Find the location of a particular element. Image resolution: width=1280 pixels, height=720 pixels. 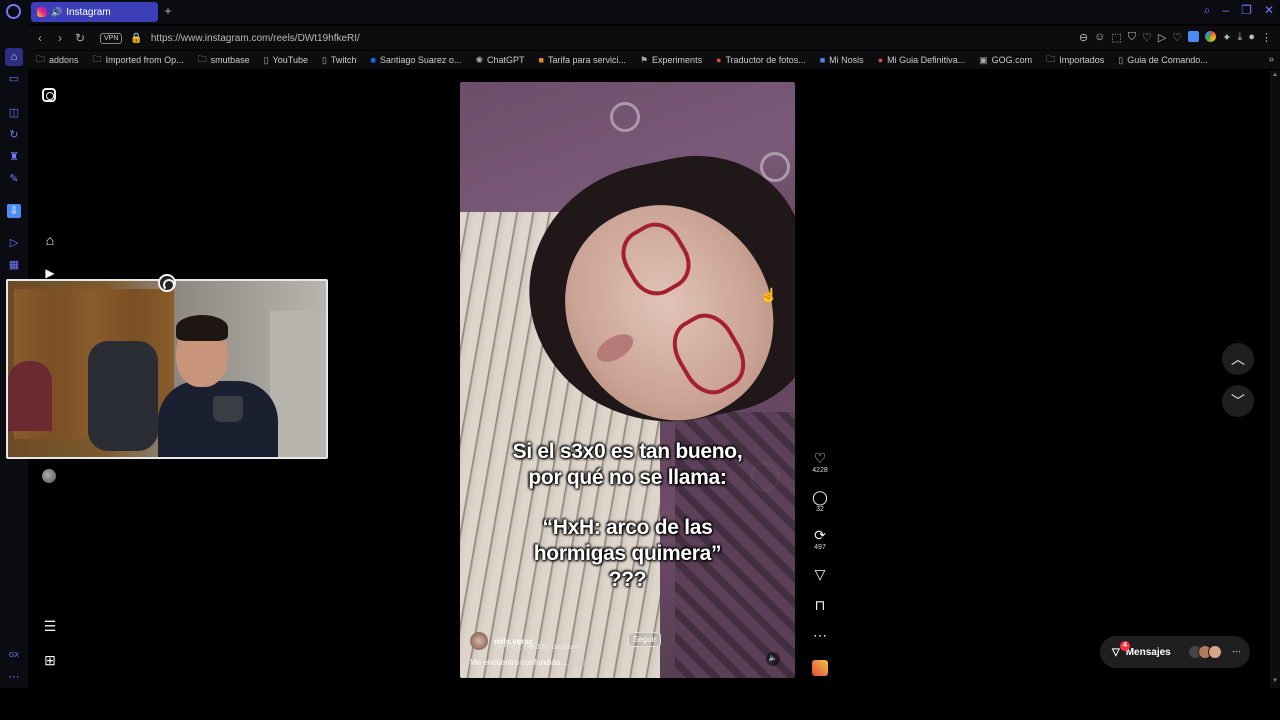

minimize-button: – is located at coordinates (1225, 10).